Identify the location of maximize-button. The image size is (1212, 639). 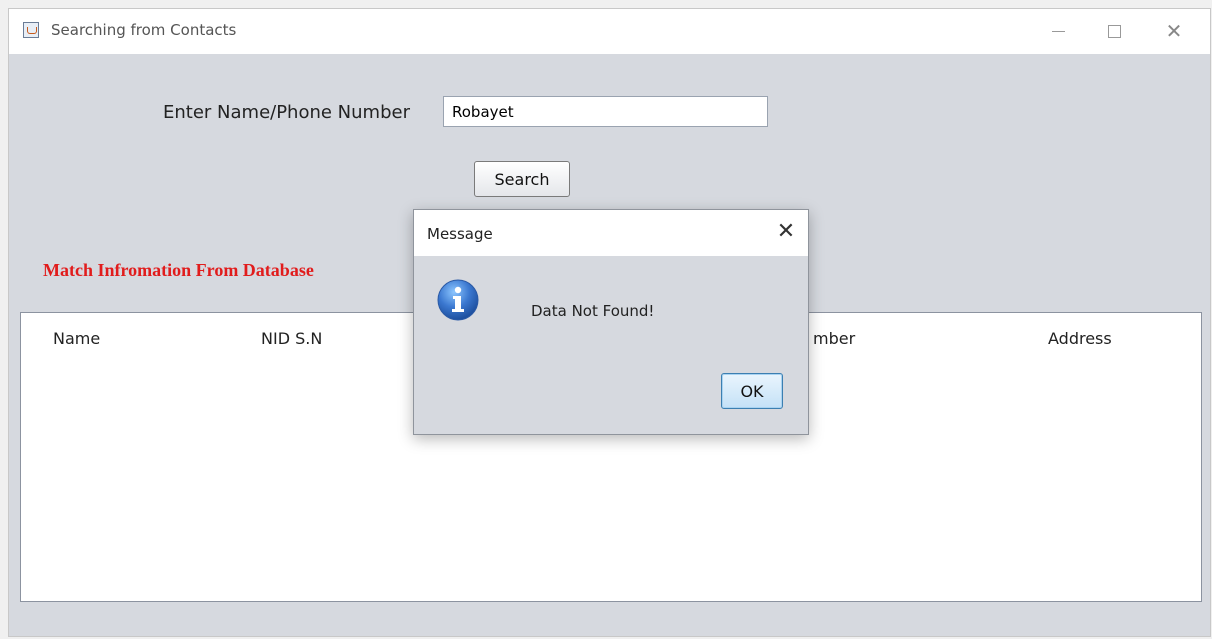
(1114, 31).